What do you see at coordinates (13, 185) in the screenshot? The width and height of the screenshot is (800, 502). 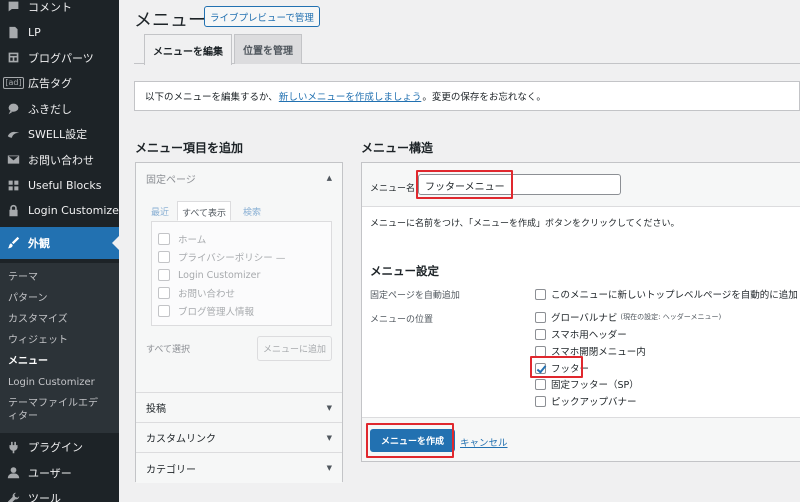 I see `grid-icon` at bounding box center [13, 185].